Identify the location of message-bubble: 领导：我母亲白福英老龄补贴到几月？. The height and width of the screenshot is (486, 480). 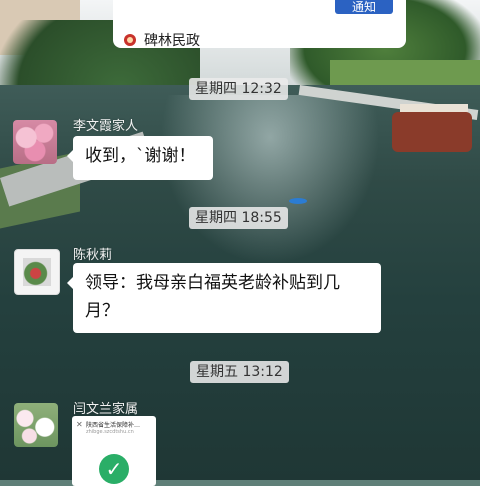
(224, 298).